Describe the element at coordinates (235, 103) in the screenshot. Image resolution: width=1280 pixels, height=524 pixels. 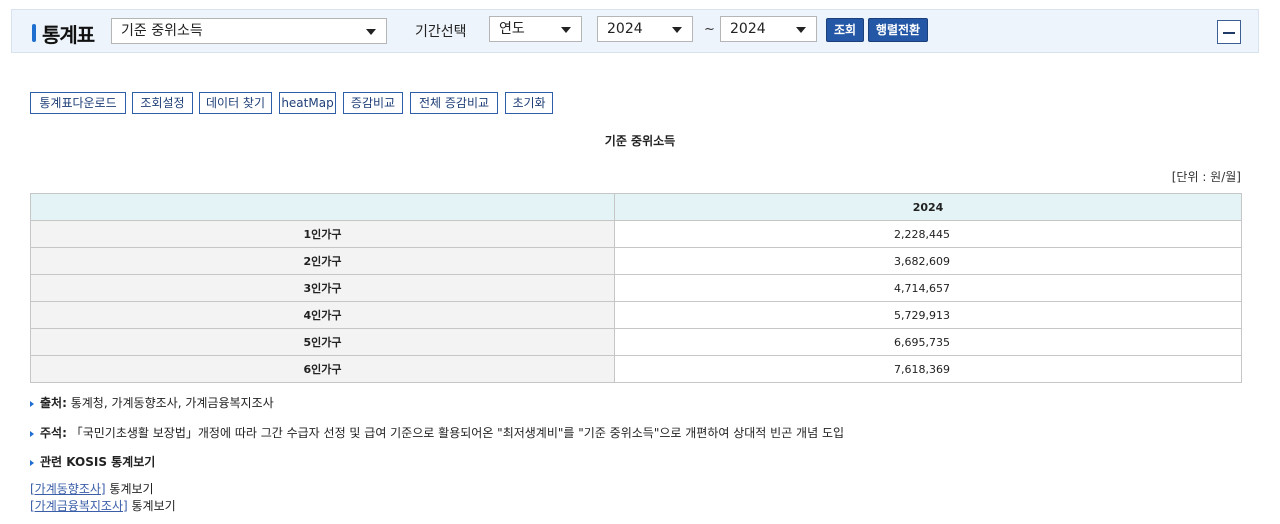
I see `find-data-button: 데이터 찾기` at that location.